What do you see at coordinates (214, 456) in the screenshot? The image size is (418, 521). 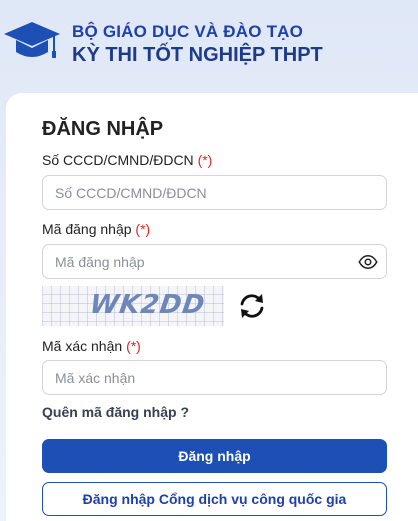 I see `login-button: Đăng nhập` at bounding box center [214, 456].